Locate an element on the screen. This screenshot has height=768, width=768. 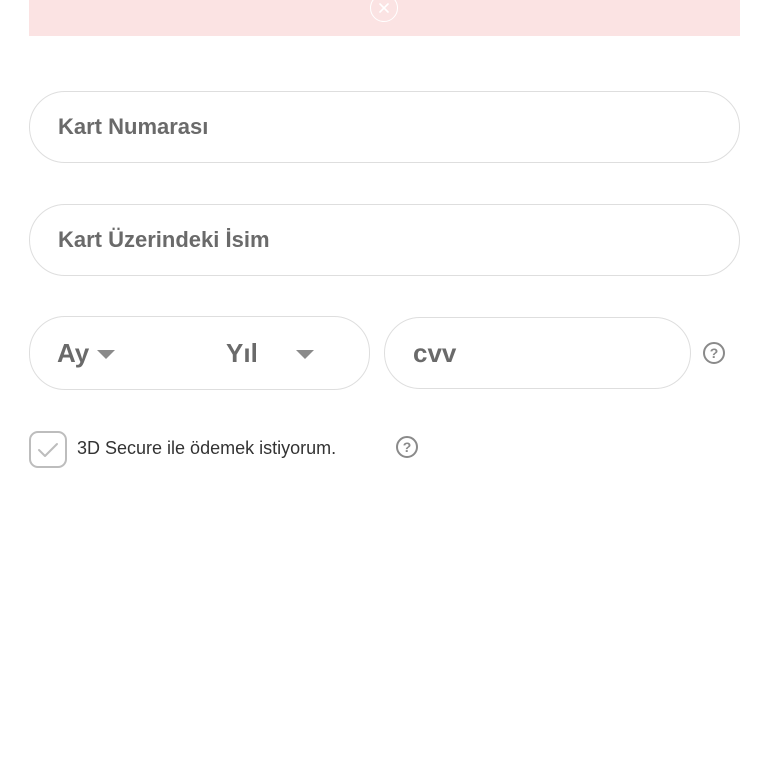
card-number-field is located at coordinates (384, 127).